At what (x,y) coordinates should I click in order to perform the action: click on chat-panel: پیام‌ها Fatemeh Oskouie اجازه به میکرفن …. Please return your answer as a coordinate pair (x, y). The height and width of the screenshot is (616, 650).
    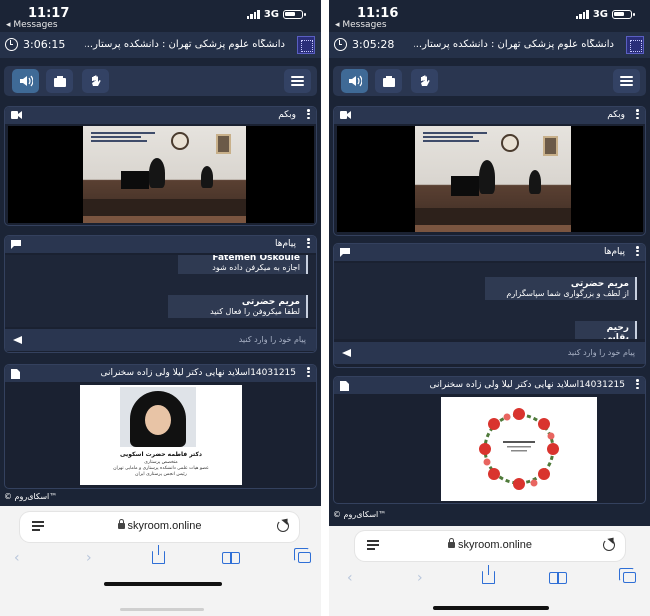
    Looking at the image, I should click on (160, 294).